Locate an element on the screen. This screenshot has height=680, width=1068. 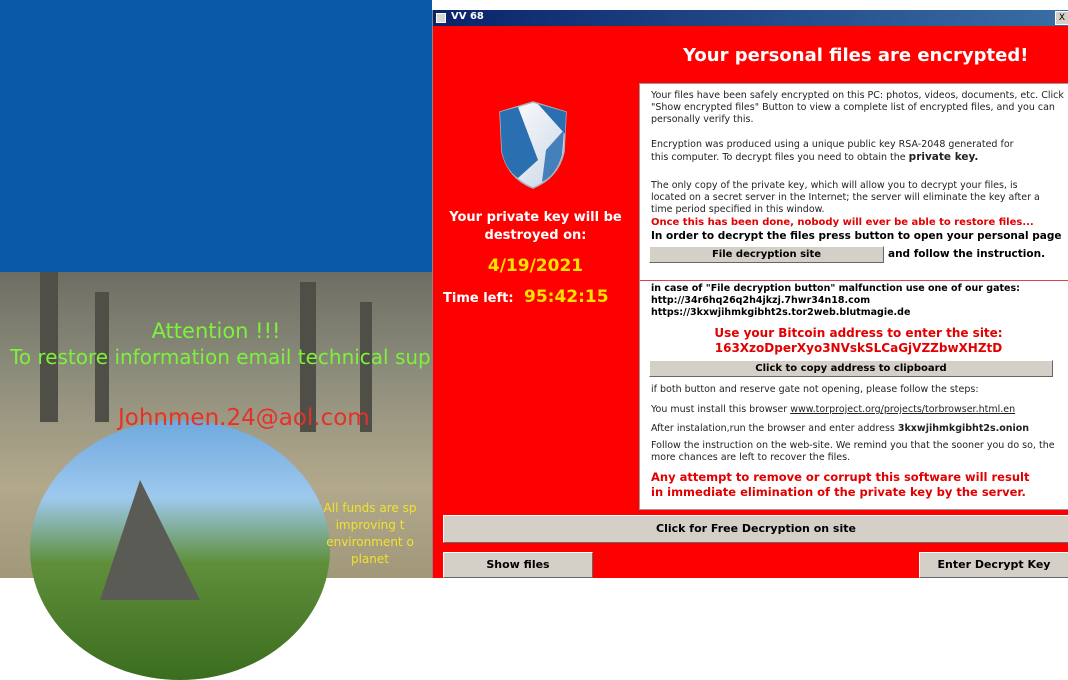
funds-note-line: planet is located at coordinates (370, 559).